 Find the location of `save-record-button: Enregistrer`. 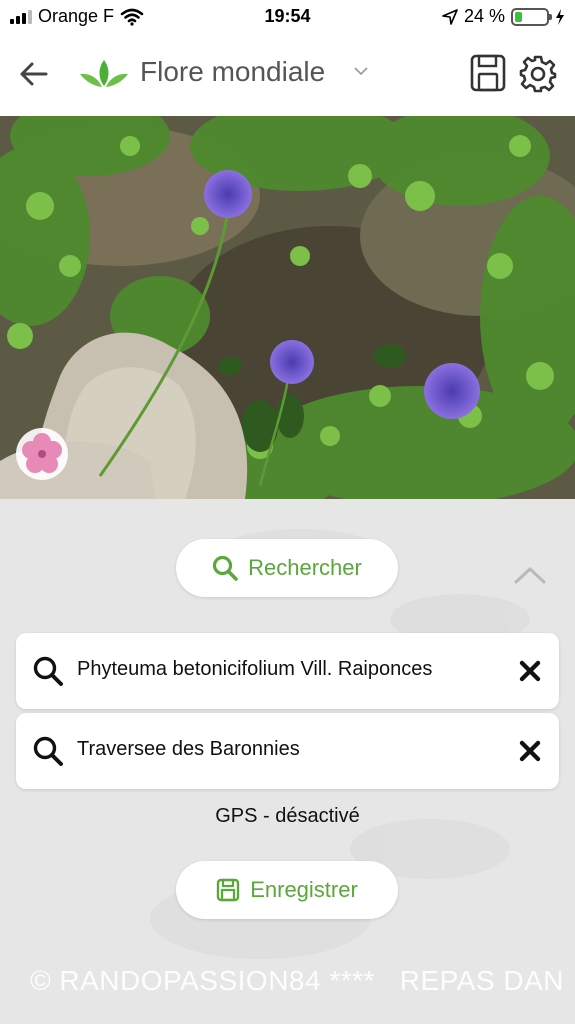

save-record-button: Enregistrer is located at coordinates (287, 890).